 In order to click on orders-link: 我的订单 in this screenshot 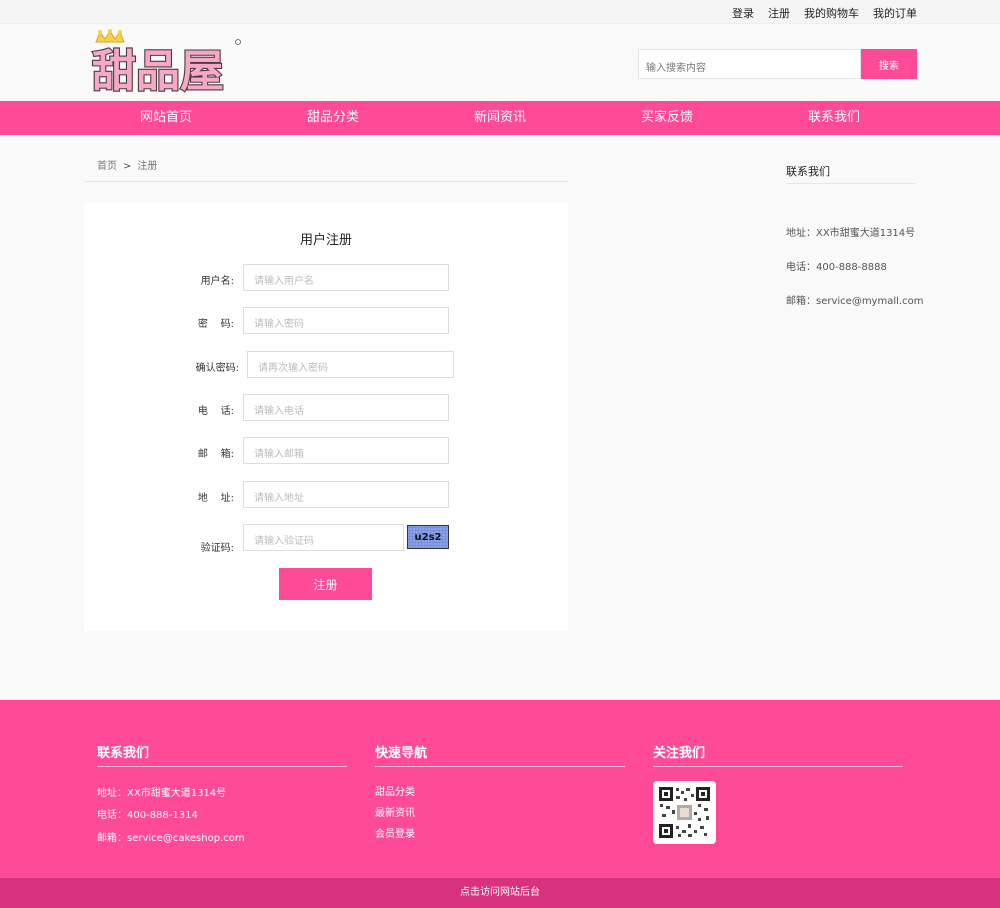, I will do `click(895, 13)`.